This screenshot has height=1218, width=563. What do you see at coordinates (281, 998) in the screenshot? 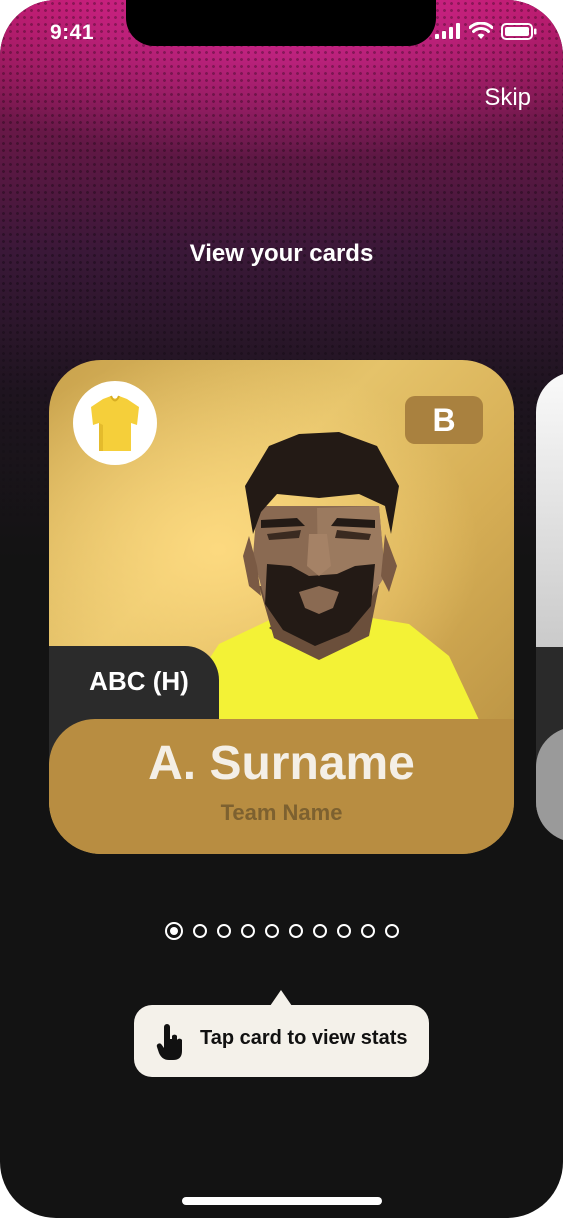
I see `tooltip-arrow` at bounding box center [281, 998].